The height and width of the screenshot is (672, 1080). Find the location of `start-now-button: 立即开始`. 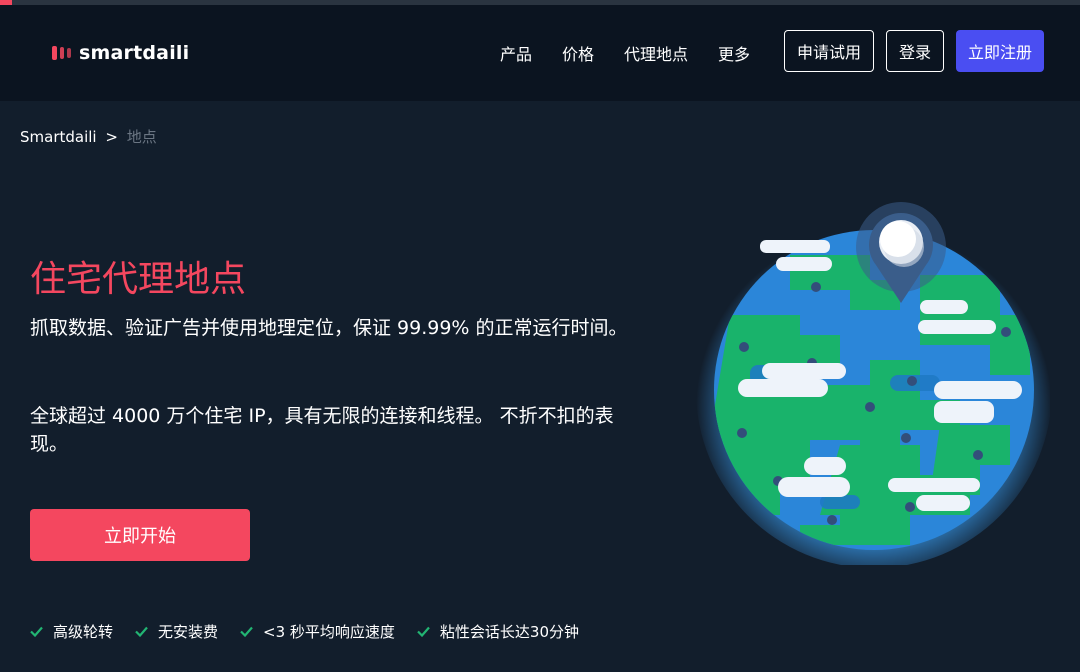

start-now-button: 立即开始 is located at coordinates (140, 535).